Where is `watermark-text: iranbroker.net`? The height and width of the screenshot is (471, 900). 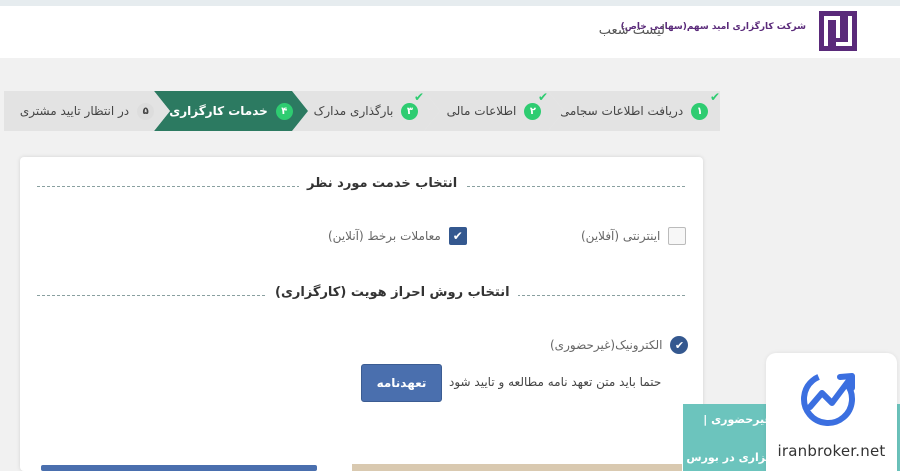
watermark-text: iranbroker.net is located at coordinates (831, 451).